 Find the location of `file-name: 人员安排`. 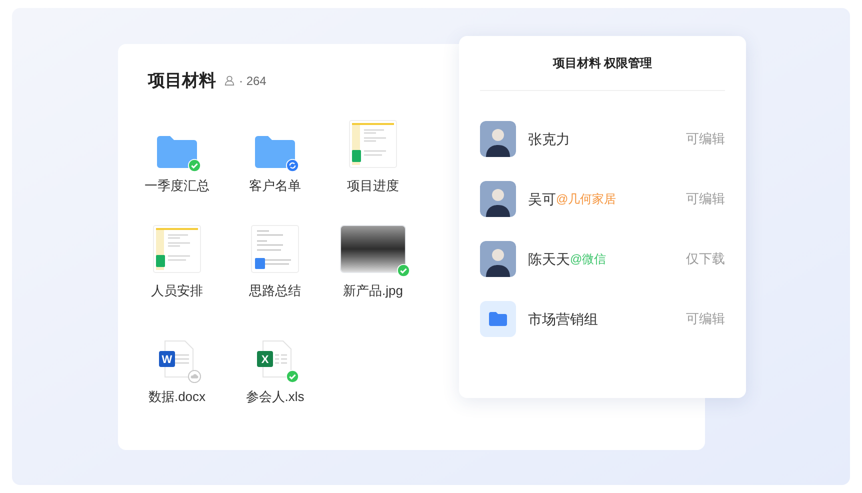

file-name: 人员安排 is located at coordinates (177, 290).